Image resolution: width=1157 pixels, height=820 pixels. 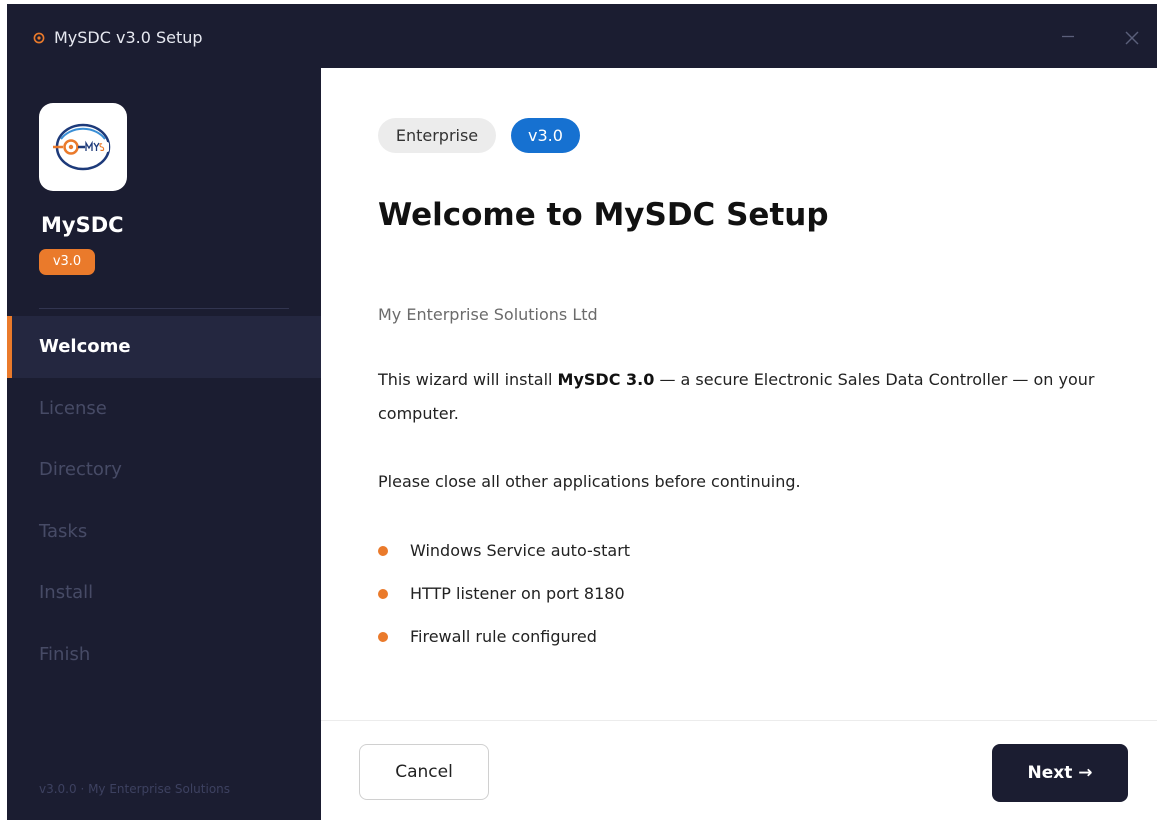 I want to click on app-name: MySDC, so click(x=82, y=225).